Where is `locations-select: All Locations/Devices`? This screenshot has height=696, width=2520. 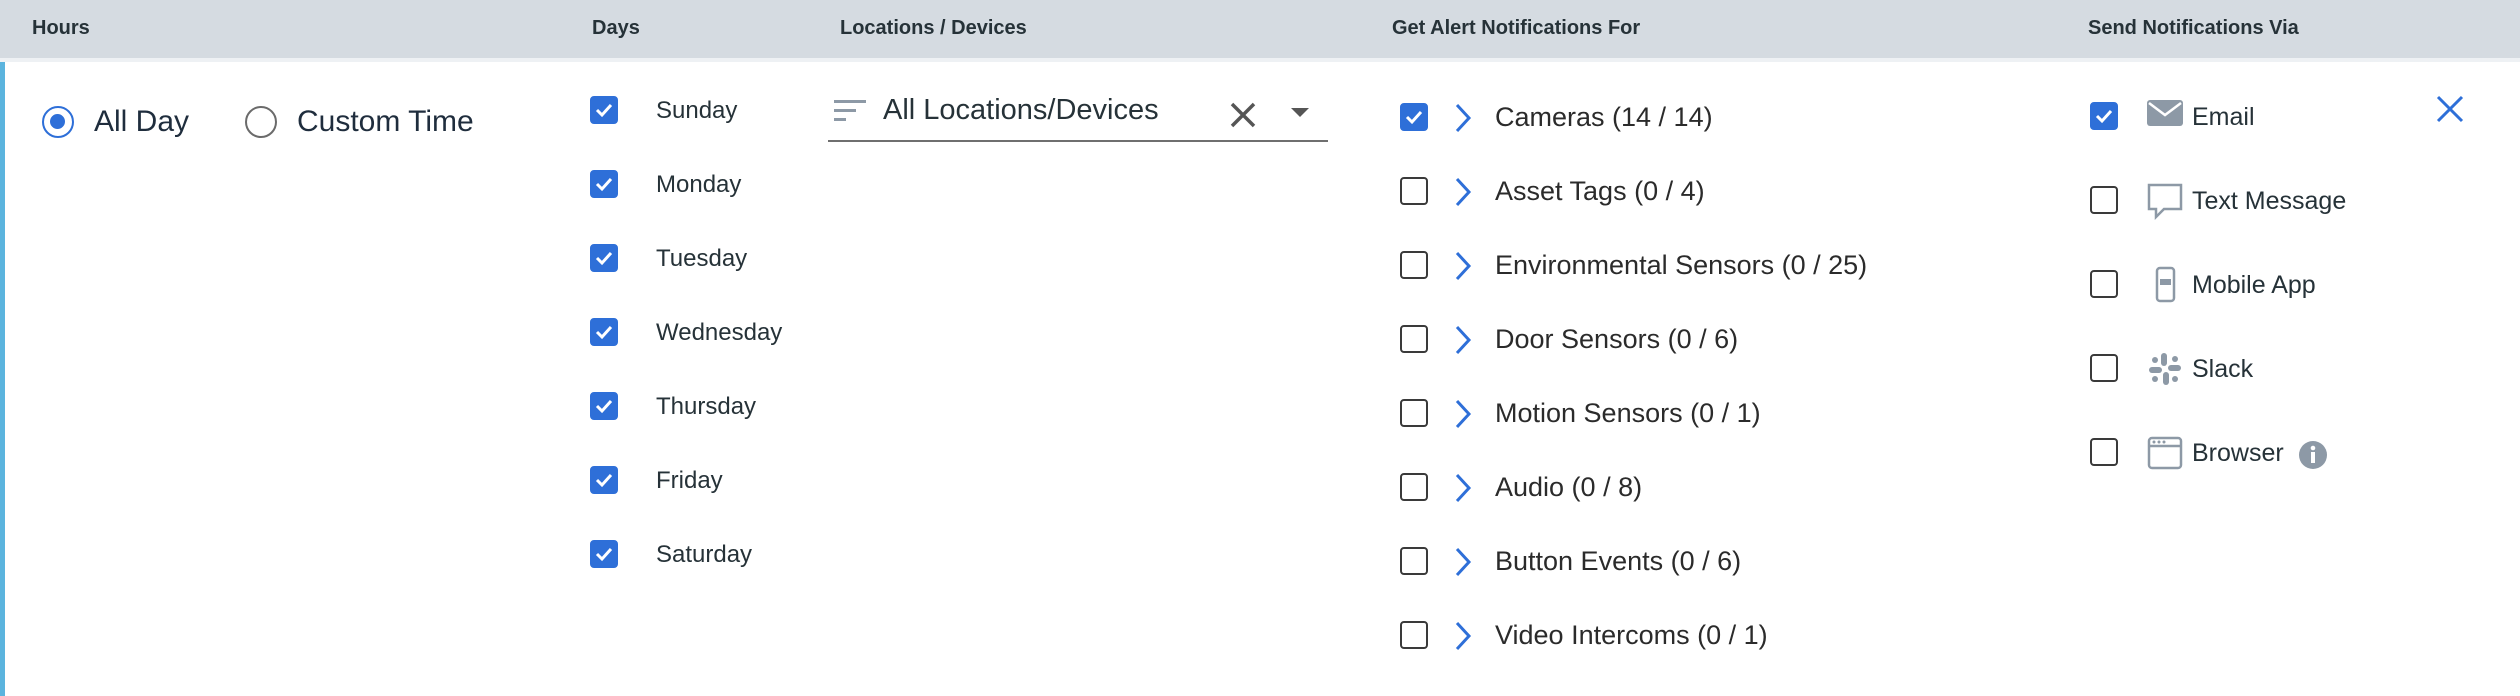
locations-select: All Locations/Devices is located at coordinates (1078, 114).